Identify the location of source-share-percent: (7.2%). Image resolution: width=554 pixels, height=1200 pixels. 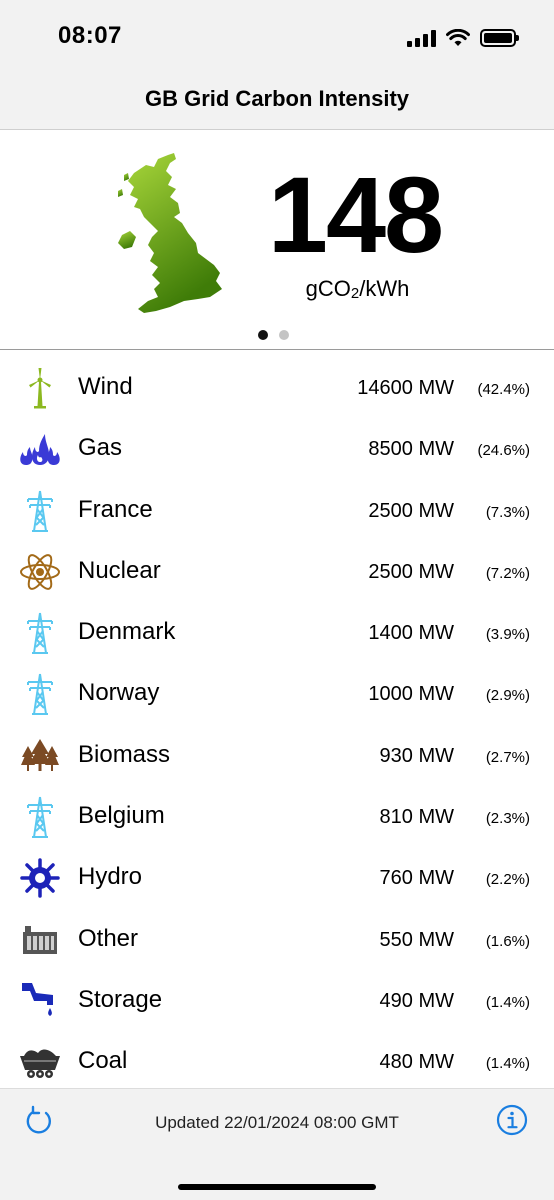
(507, 573).